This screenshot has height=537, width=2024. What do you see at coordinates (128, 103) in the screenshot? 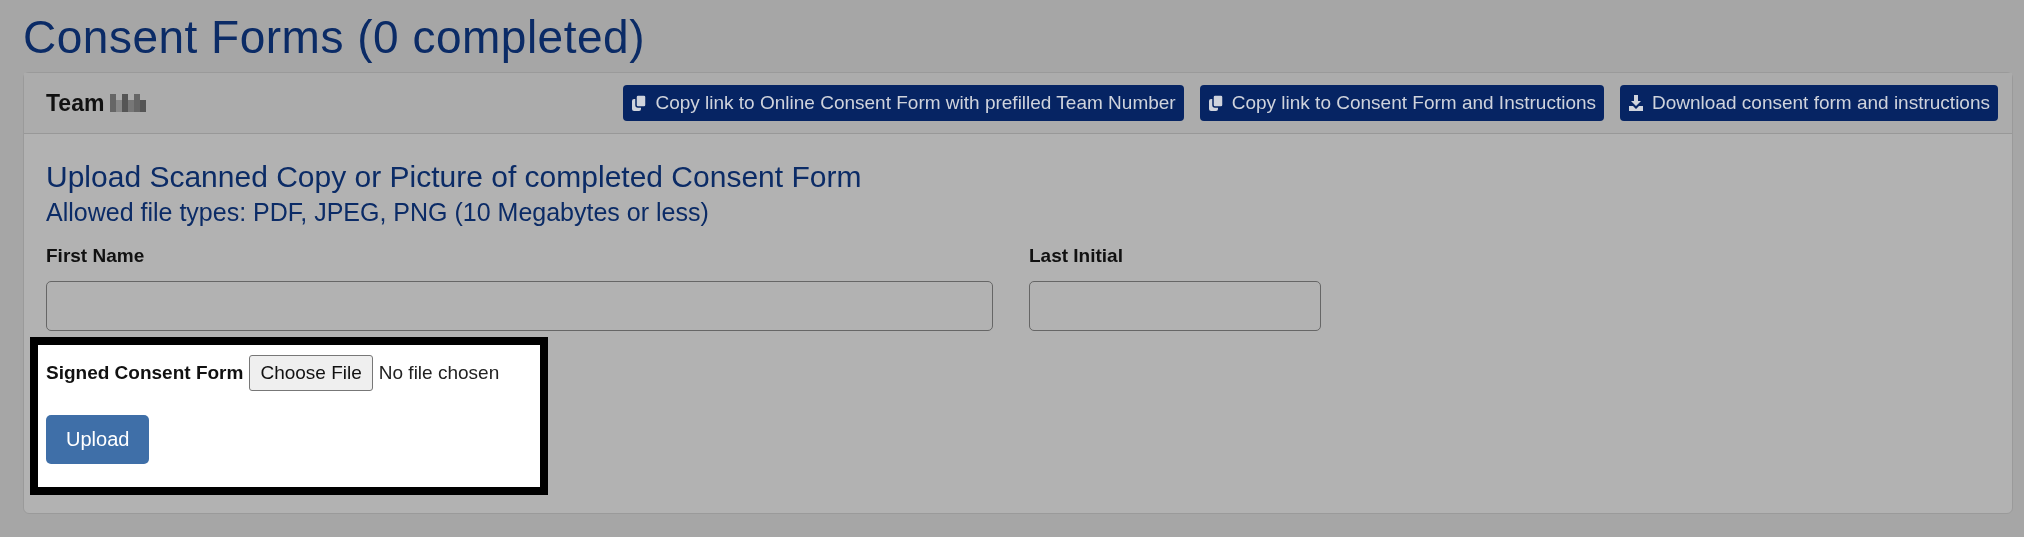
I see `redacted-block` at bounding box center [128, 103].